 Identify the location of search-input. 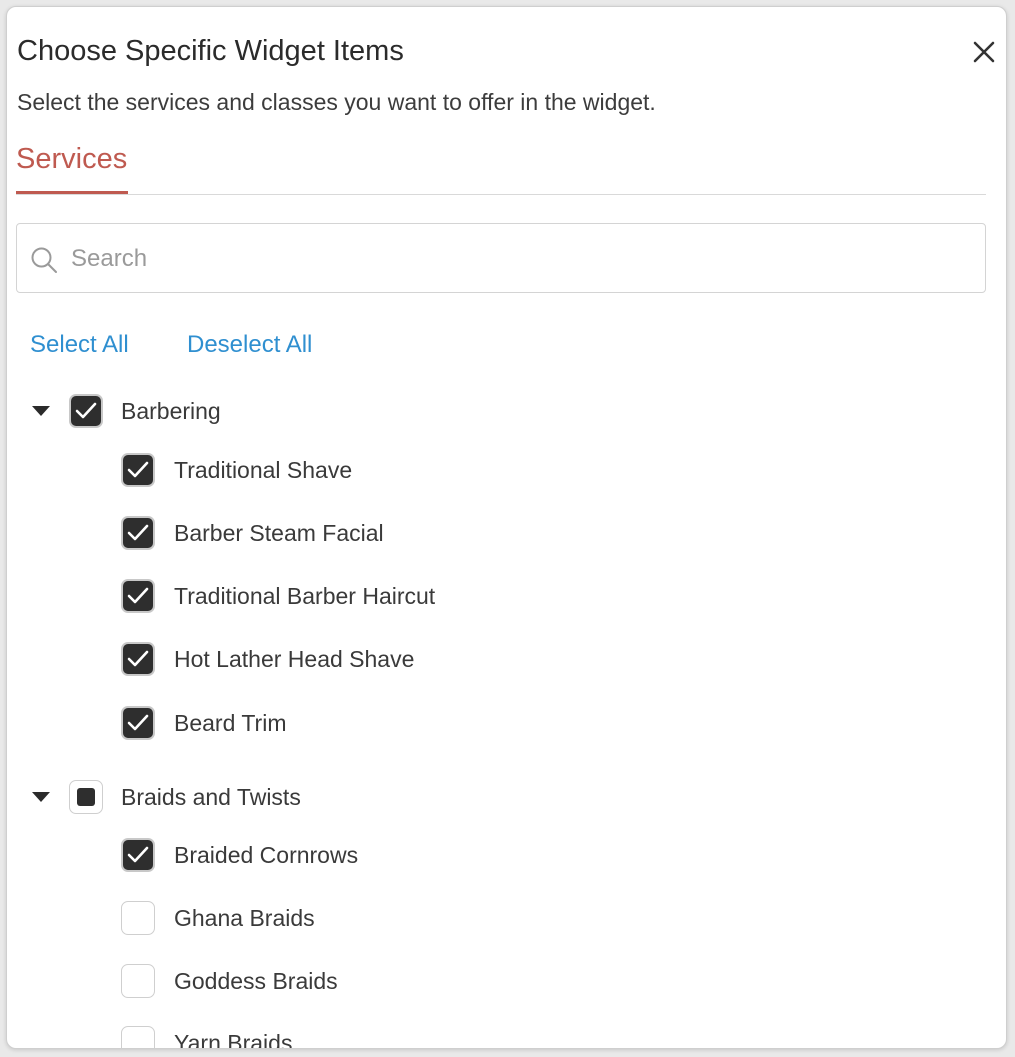
(521, 259).